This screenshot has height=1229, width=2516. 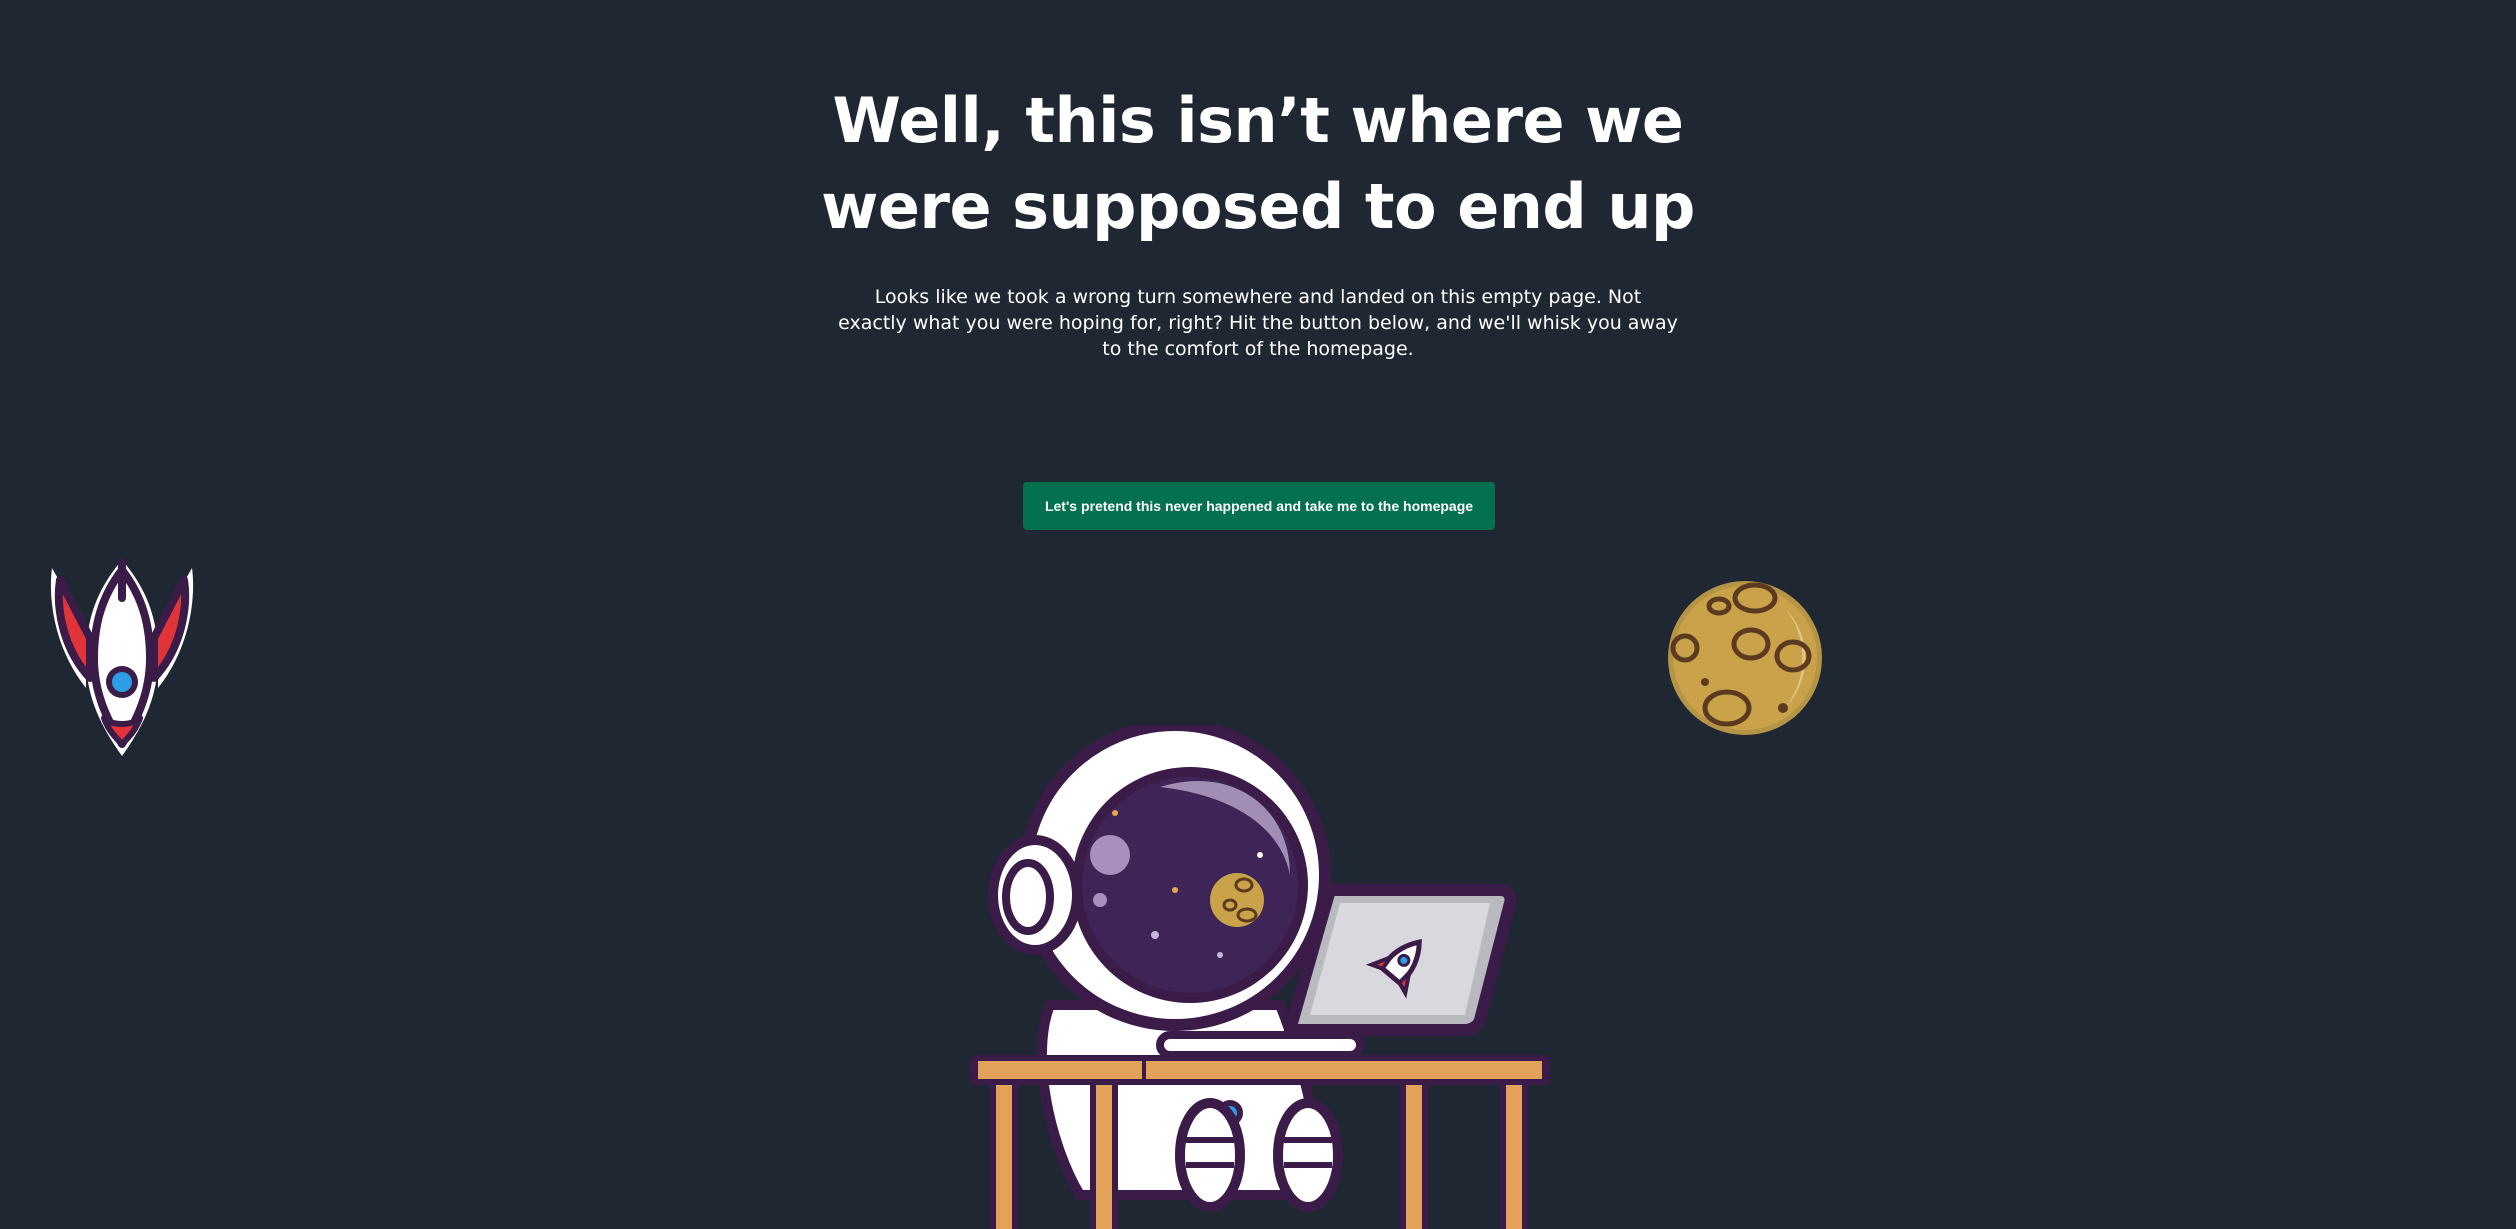 I want to click on page-title-line-2: were supposed to end up, so click(x=1258, y=206).